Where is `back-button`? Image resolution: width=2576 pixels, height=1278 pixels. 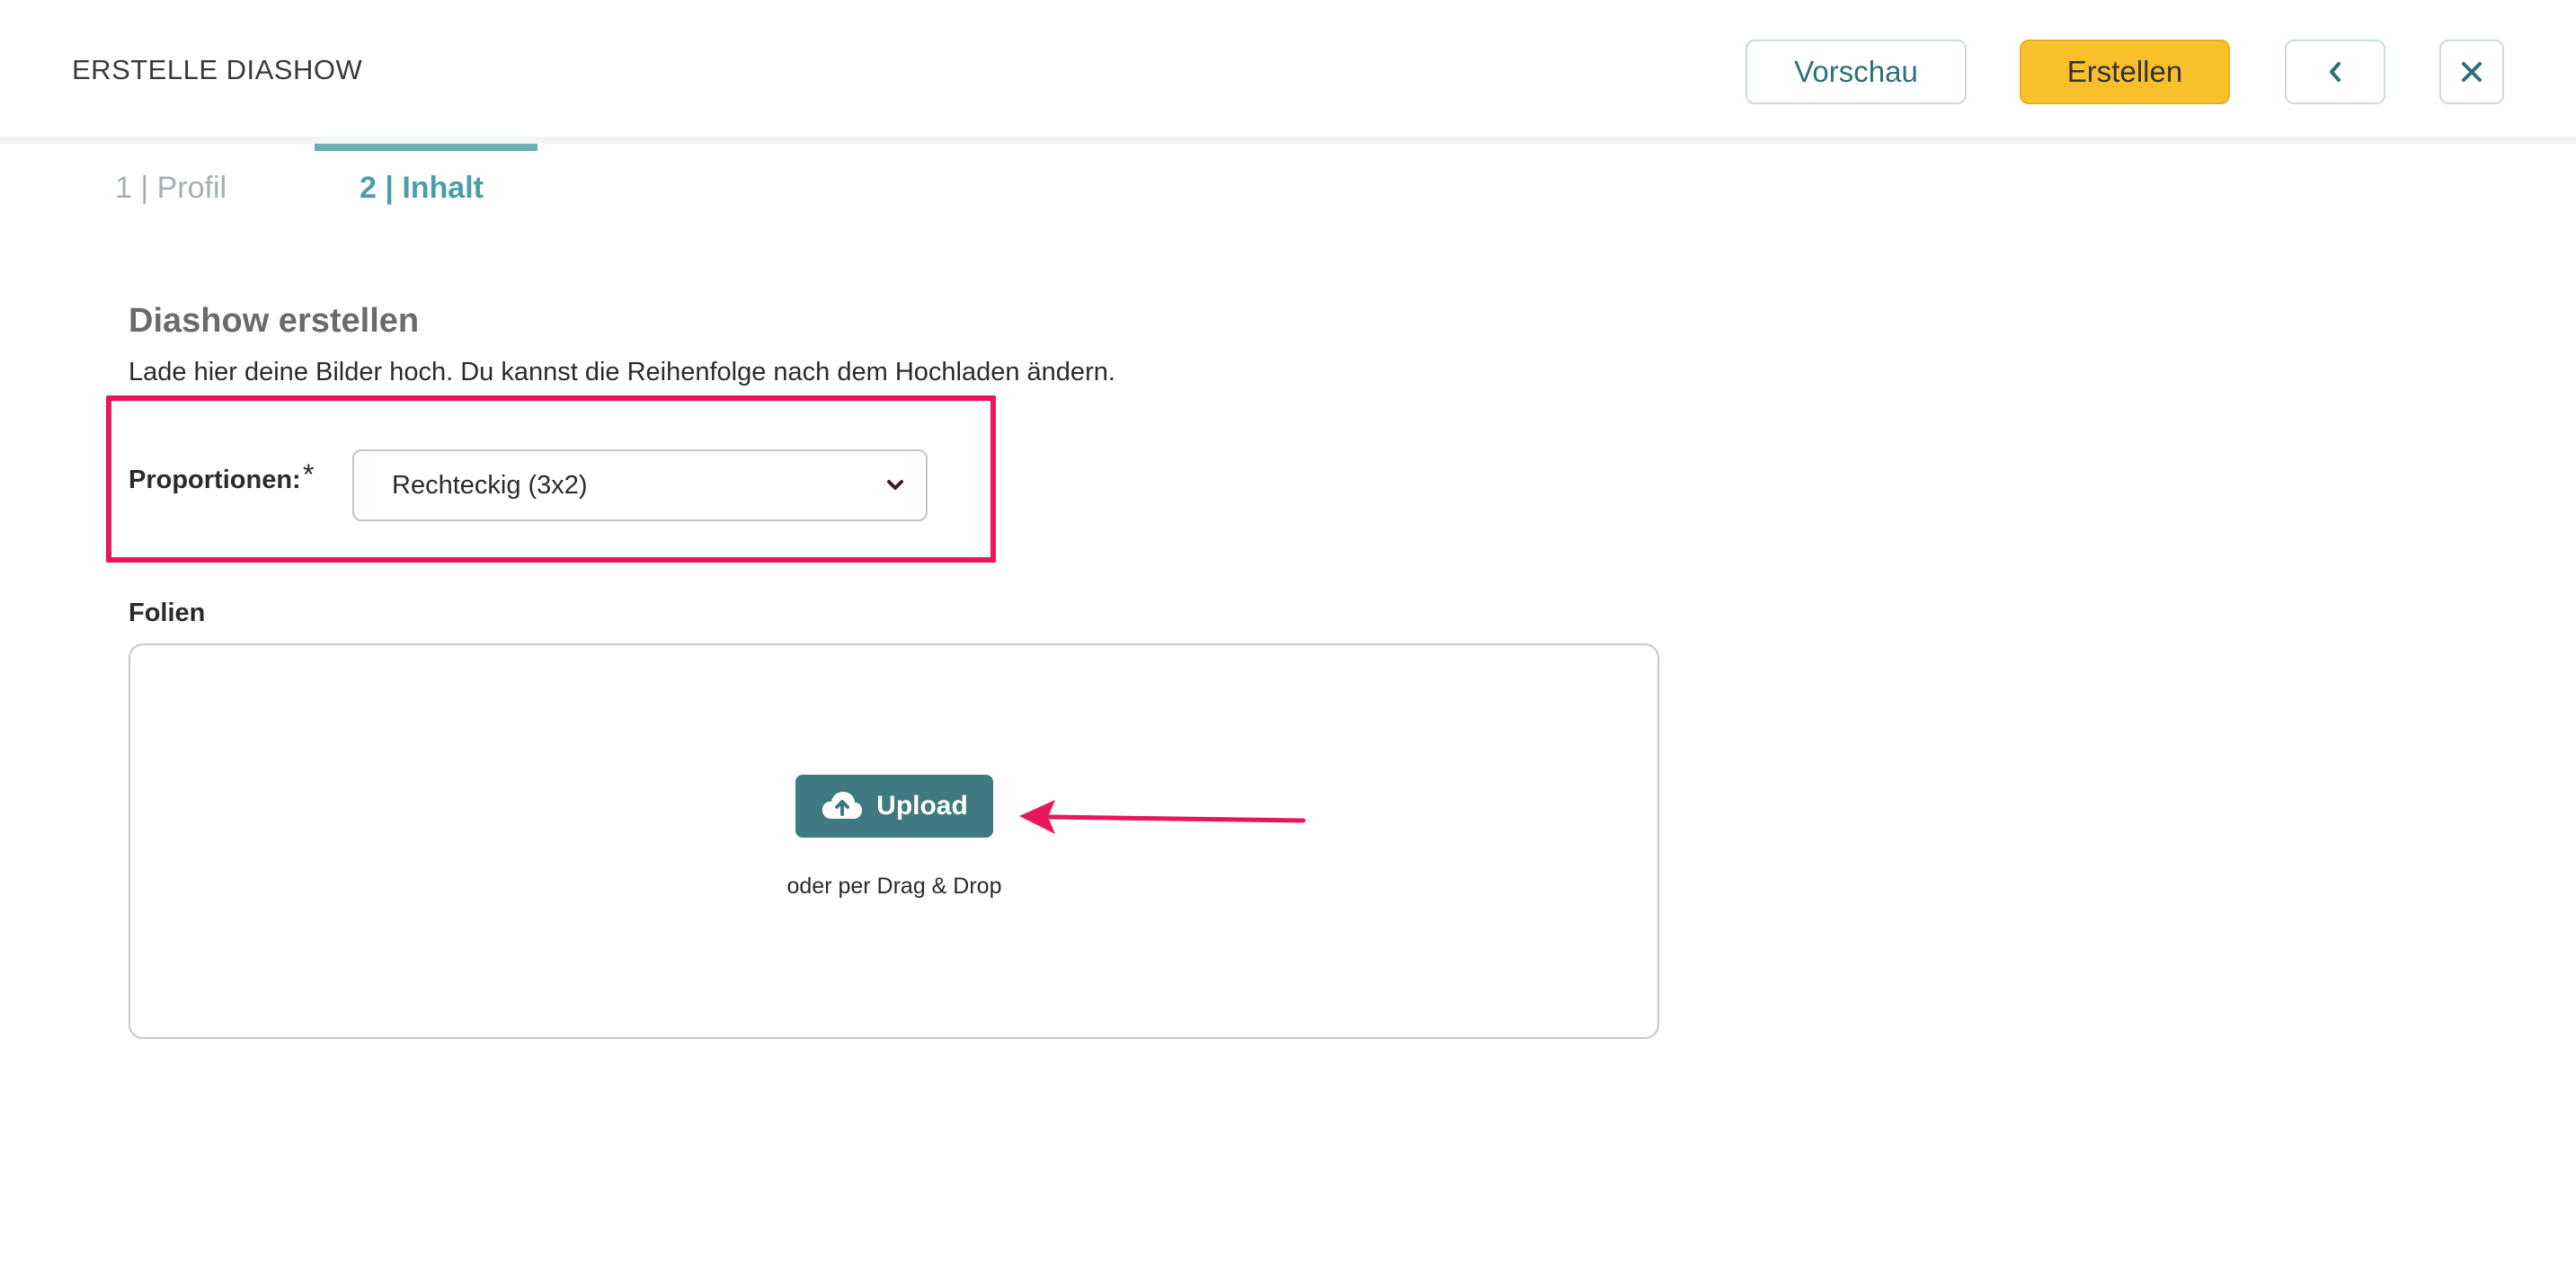 back-button is located at coordinates (2335, 72).